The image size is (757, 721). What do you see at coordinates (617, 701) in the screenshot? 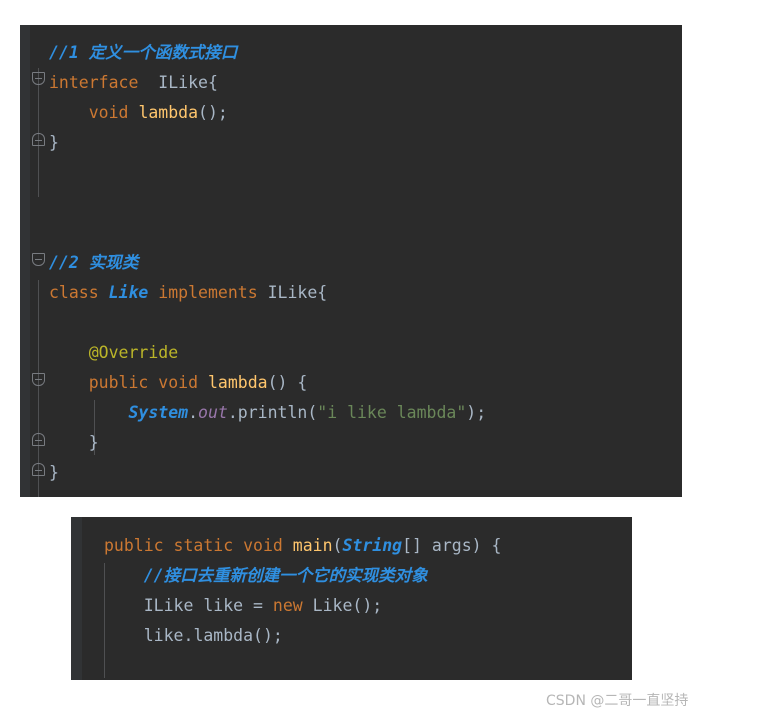
I see `csdn-watermark: CSDN @二哥一直坚持` at bounding box center [617, 701].